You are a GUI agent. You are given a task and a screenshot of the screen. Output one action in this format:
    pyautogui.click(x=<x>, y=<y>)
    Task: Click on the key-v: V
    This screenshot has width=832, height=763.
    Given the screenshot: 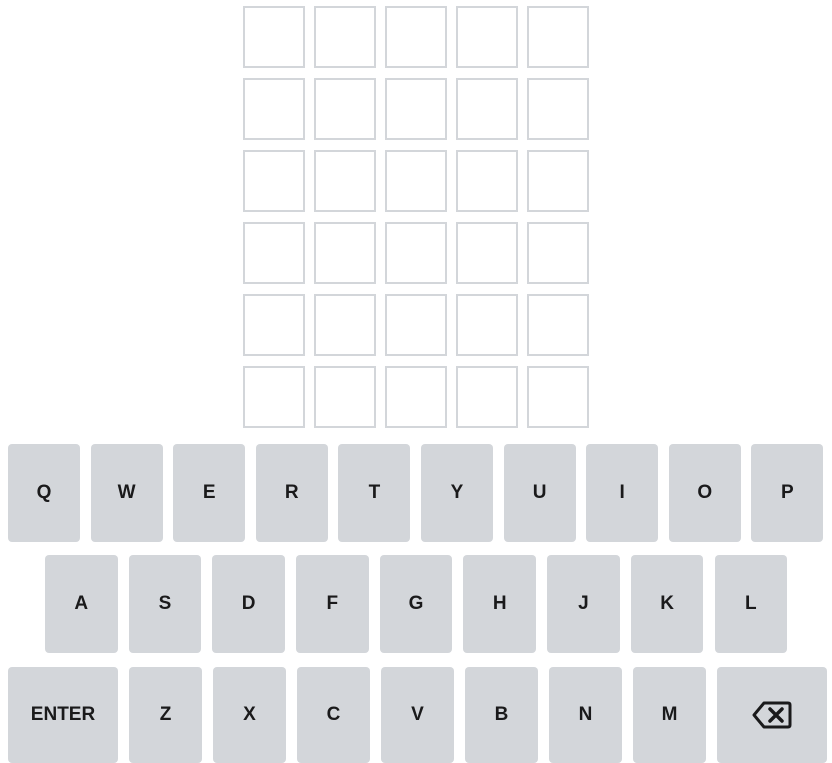 What is the action you would take?
    pyautogui.click(x=417, y=715)
    